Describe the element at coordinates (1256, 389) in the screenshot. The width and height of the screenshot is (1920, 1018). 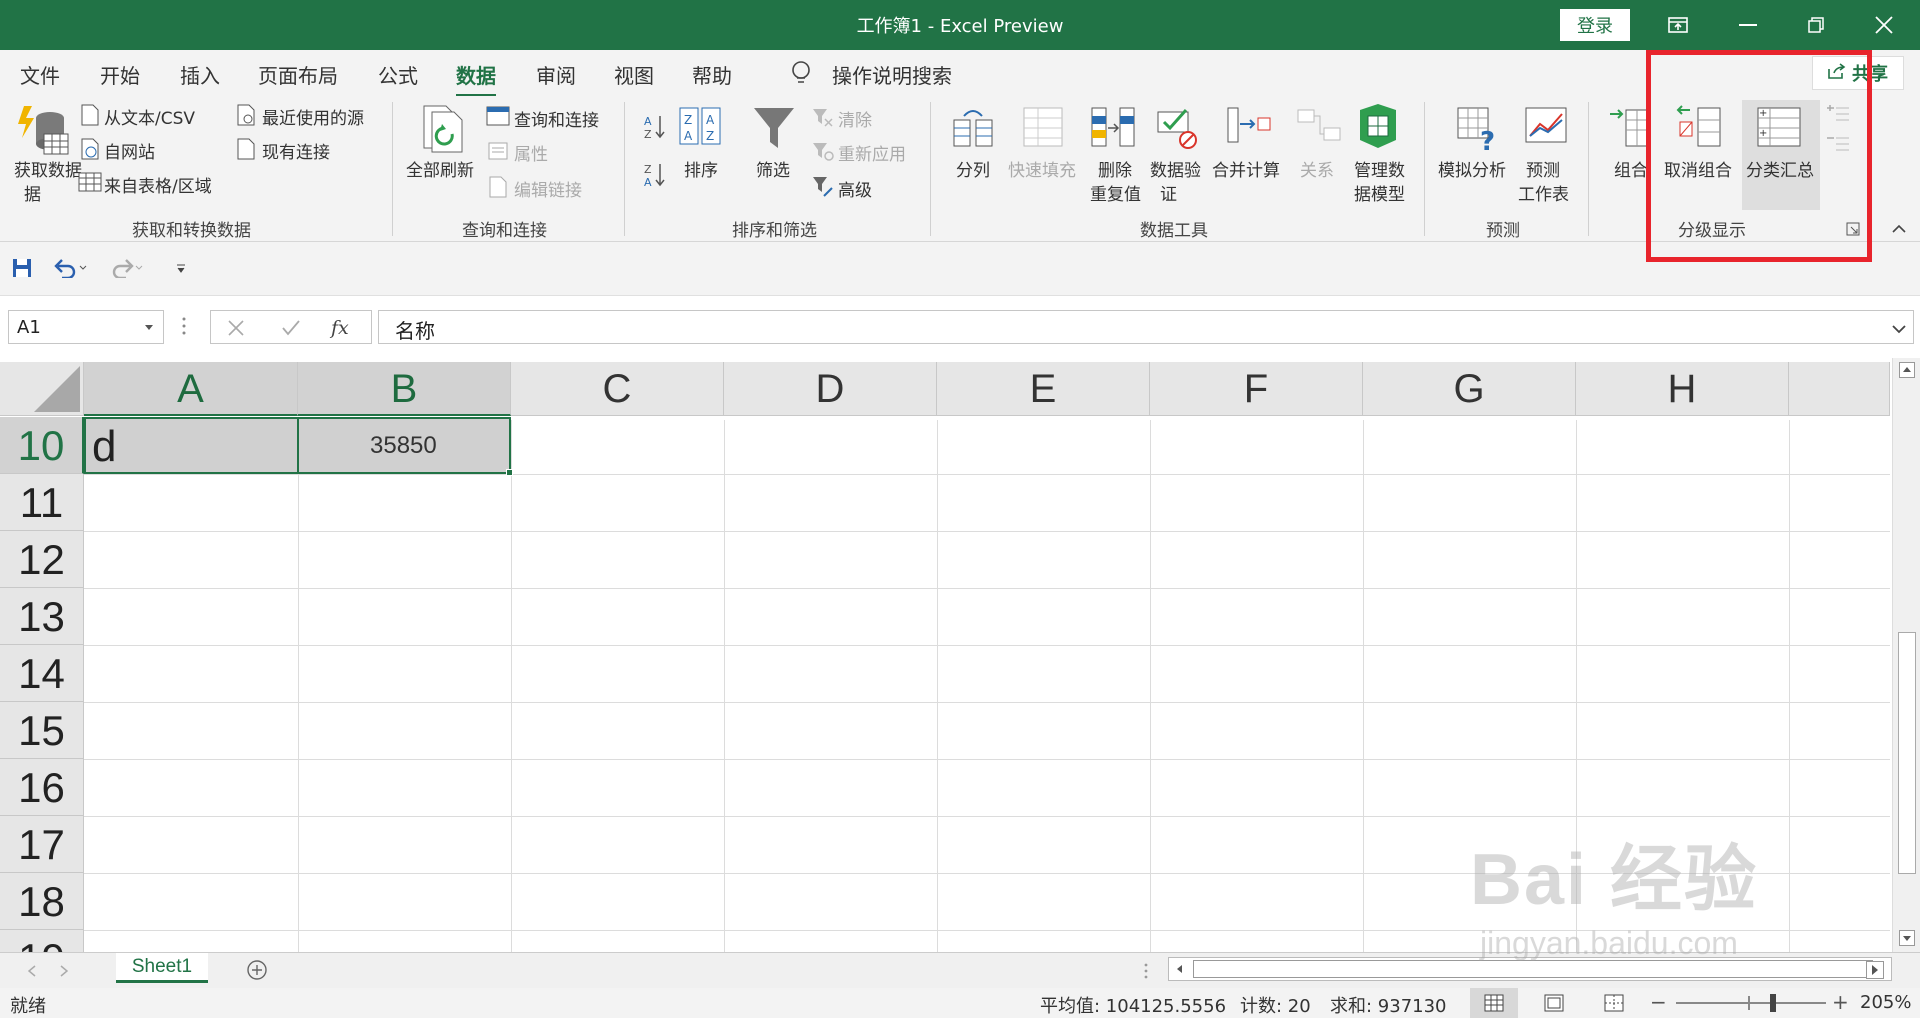
I see `column-header-f: F` at that location.